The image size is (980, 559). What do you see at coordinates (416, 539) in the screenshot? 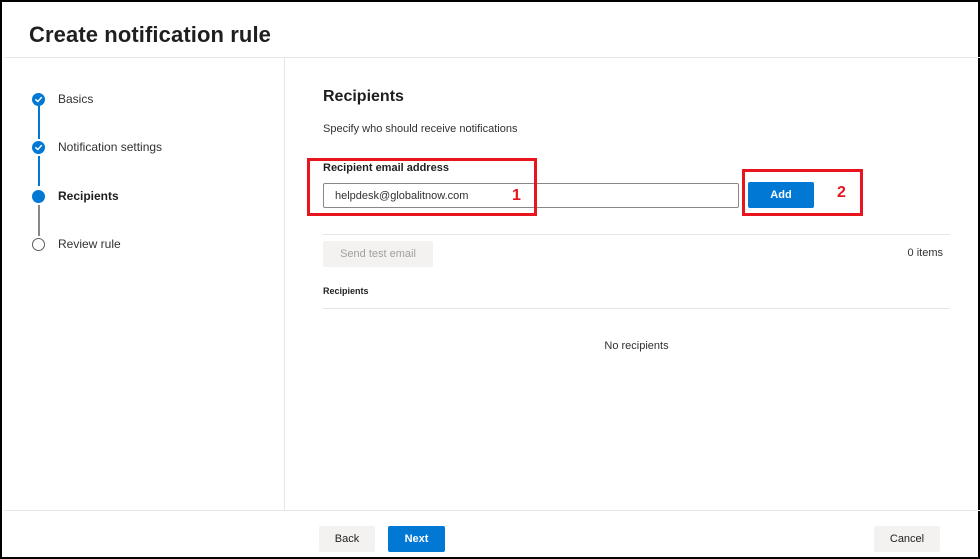
I see `next-button: Next` at bounding box center [416, 539].